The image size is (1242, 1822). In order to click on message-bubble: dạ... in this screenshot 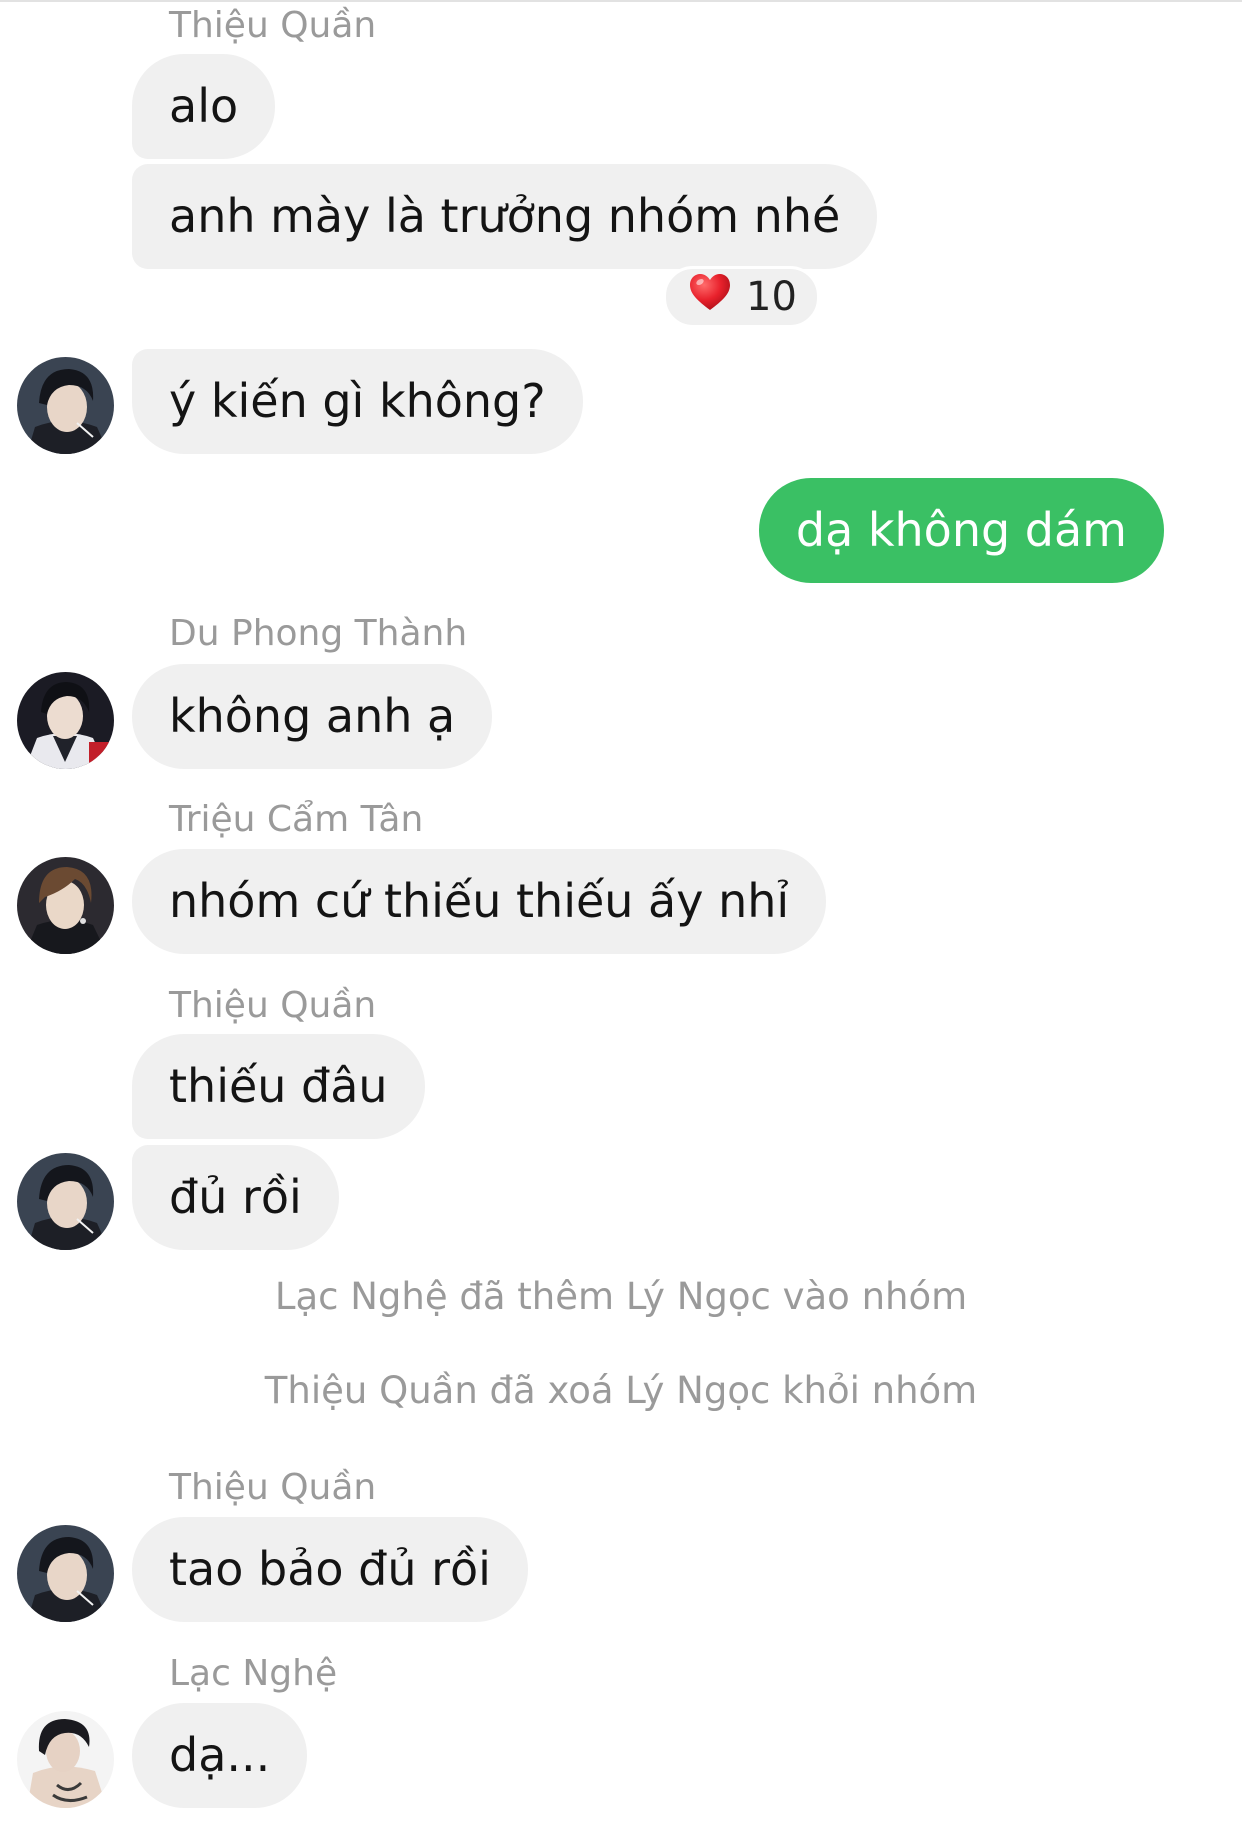, I will do `click(220, 1755)`.